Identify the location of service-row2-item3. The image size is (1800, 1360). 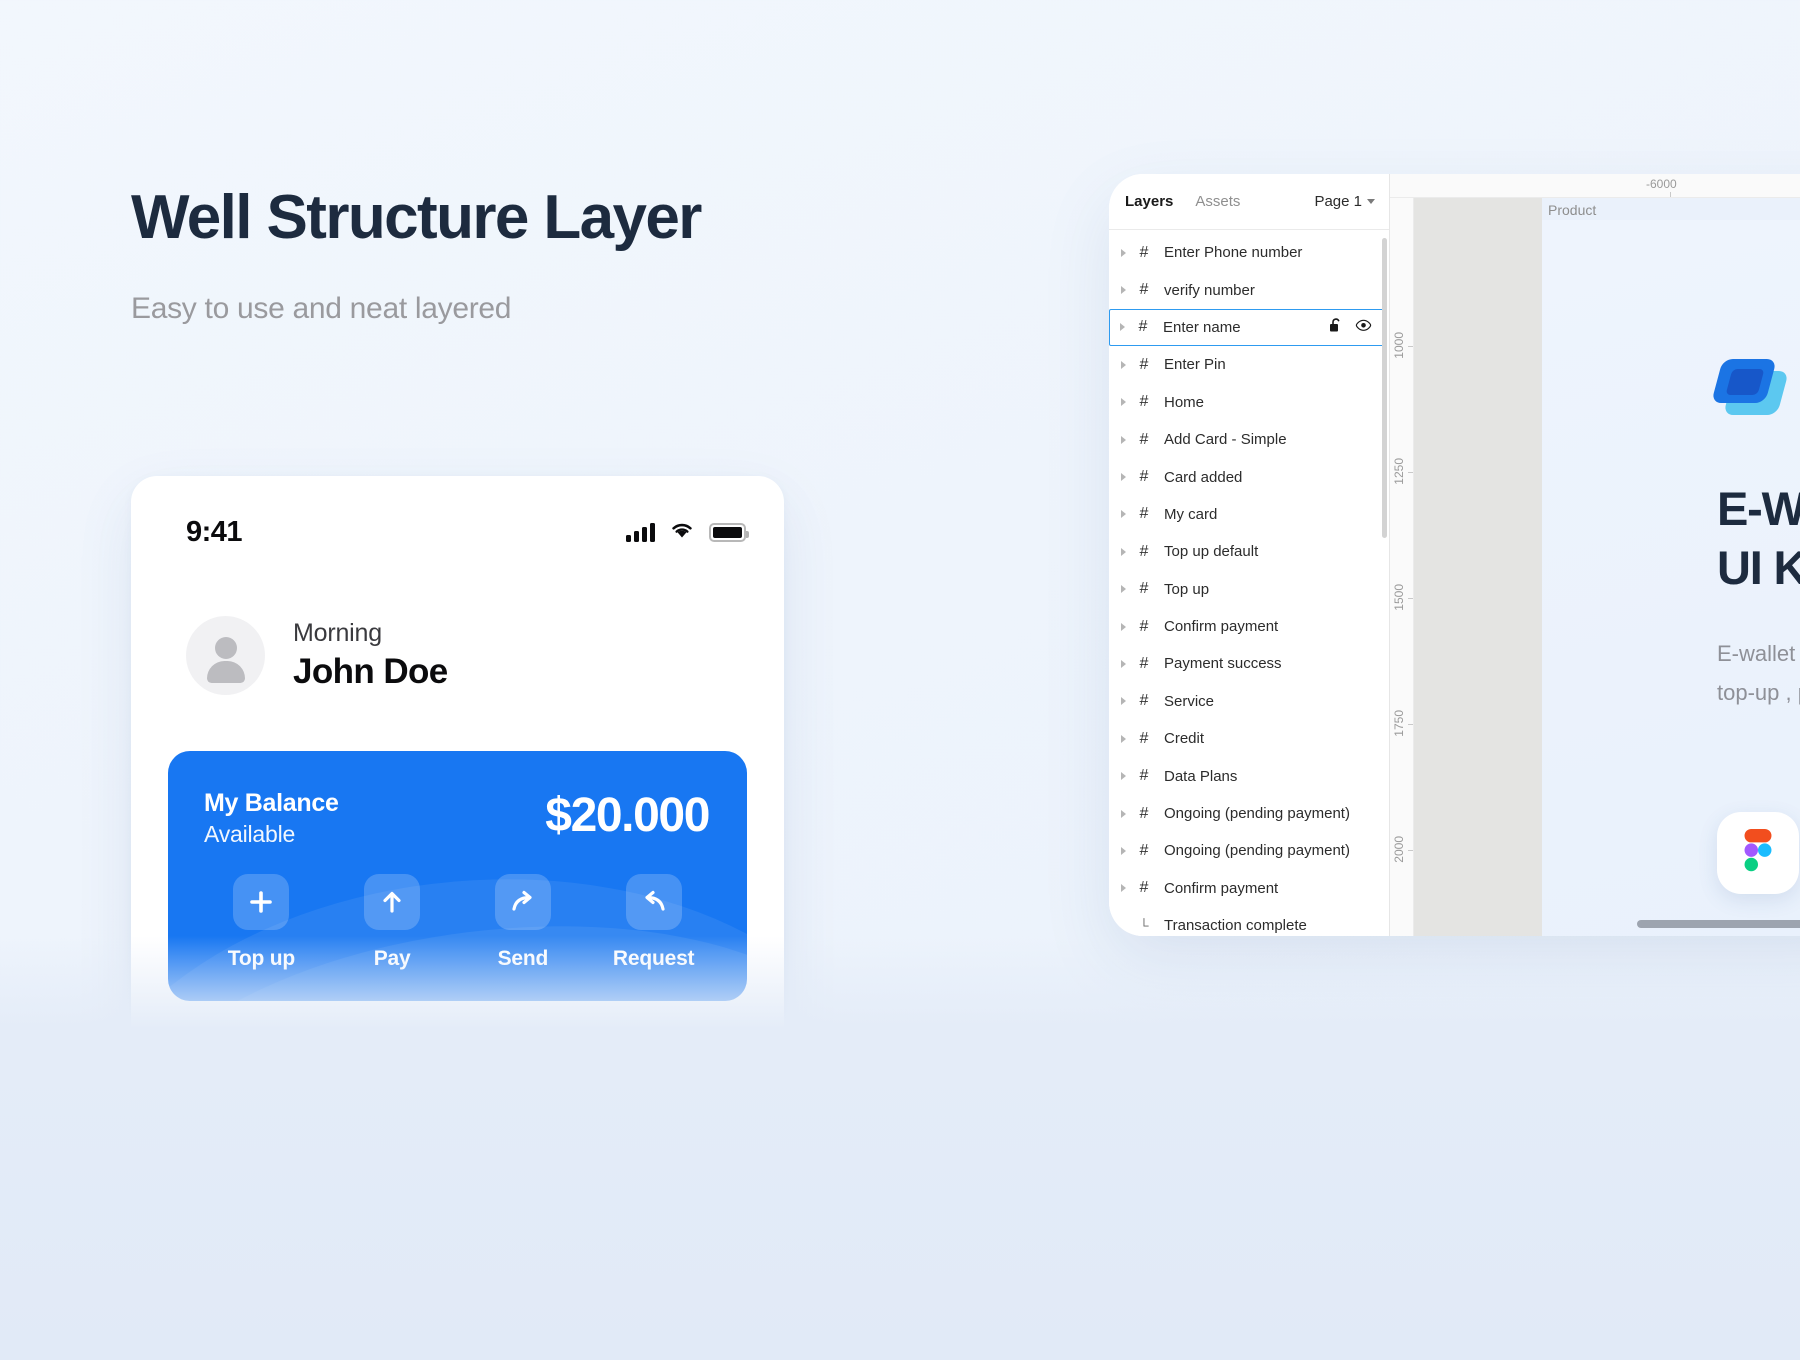
(530, 1227).